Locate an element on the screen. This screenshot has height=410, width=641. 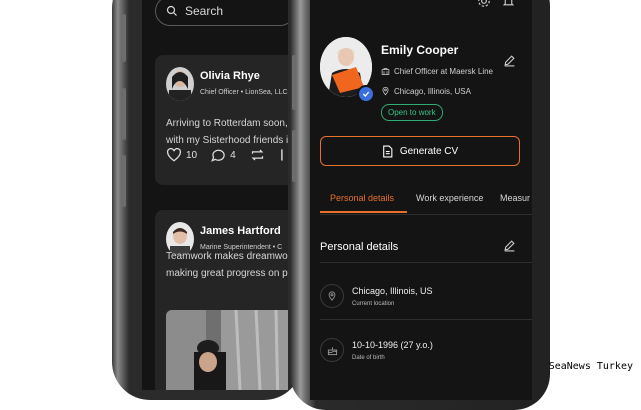
edit-profile-icon is located at coordinates (509, 60).